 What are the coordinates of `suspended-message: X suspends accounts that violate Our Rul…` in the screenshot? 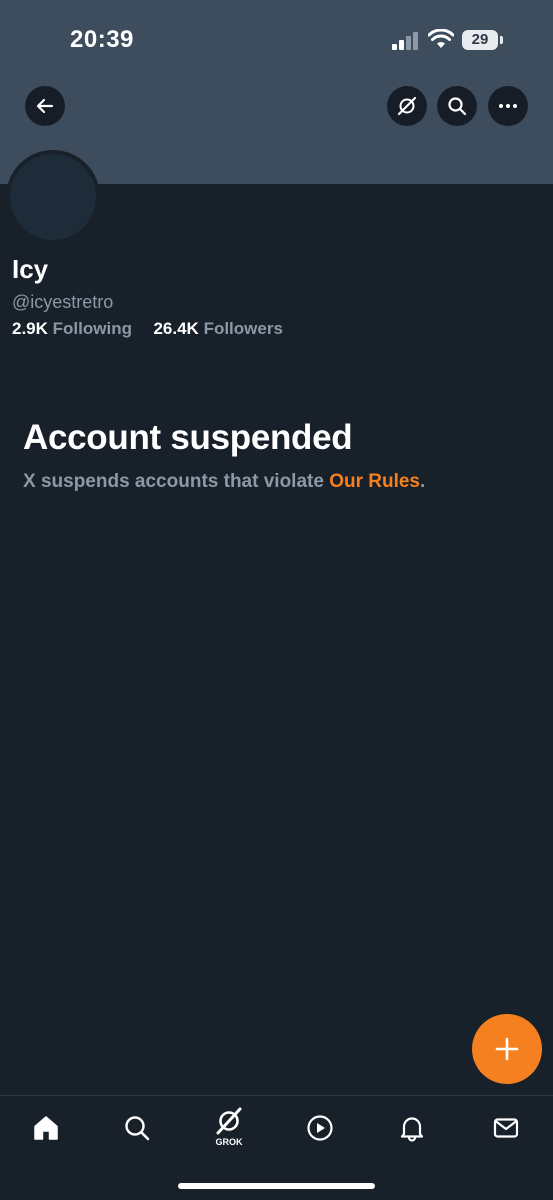 It's located at (224, 482).